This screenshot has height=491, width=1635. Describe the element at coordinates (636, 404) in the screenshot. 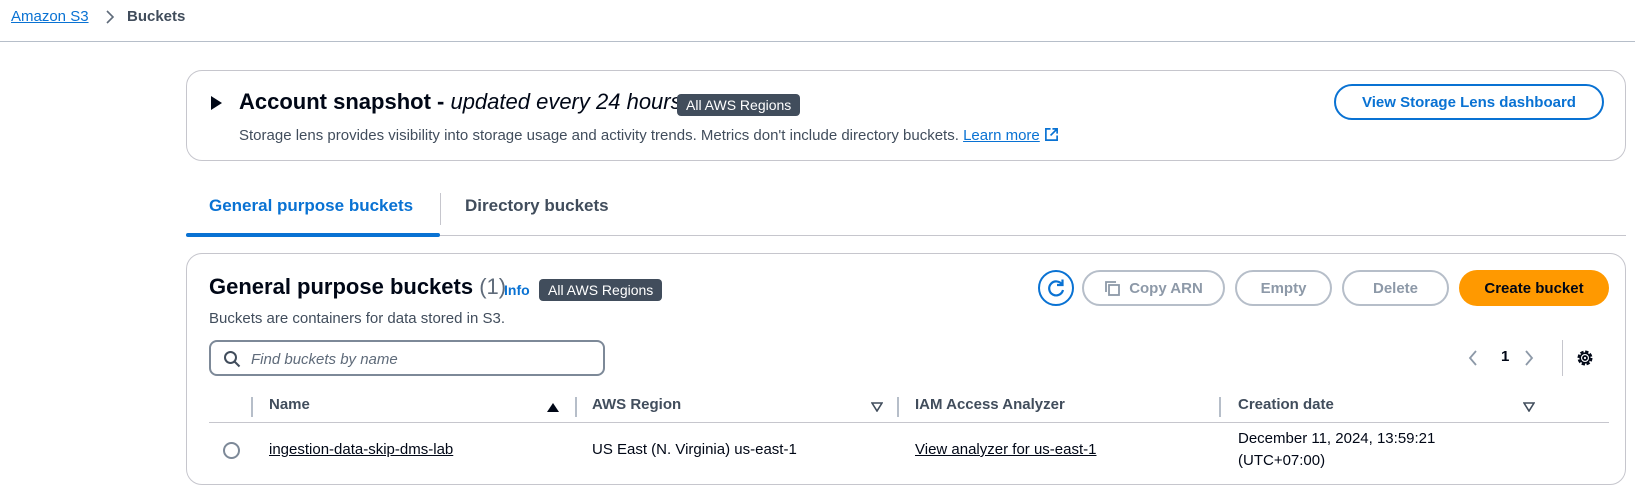

I see `column-header-region: AWS Region` at that location.